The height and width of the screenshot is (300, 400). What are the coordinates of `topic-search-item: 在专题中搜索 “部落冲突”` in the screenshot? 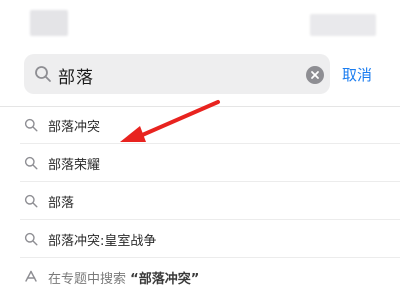 It's located at (200, 277).